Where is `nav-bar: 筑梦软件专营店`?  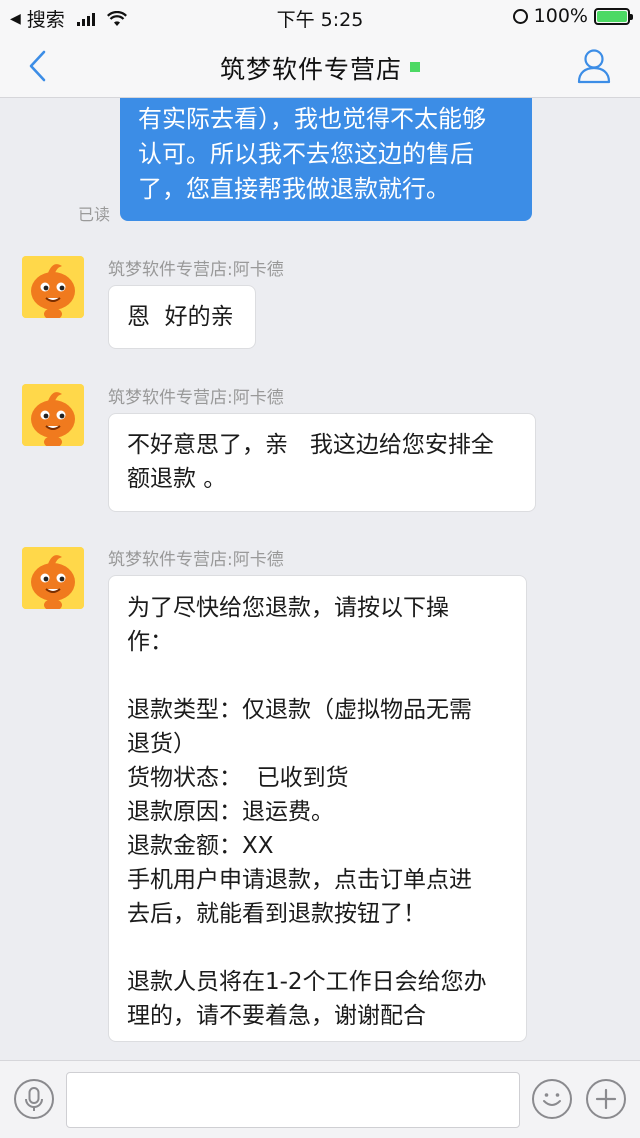 nav-bar: 筑梦软件专营店 is located at coordinates (320, 66).